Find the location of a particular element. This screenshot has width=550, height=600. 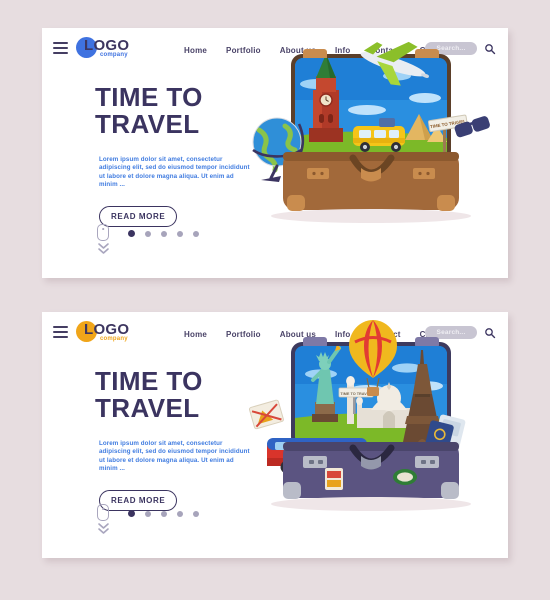

logo-2: LOGO company is located at coordinates (116, 334).